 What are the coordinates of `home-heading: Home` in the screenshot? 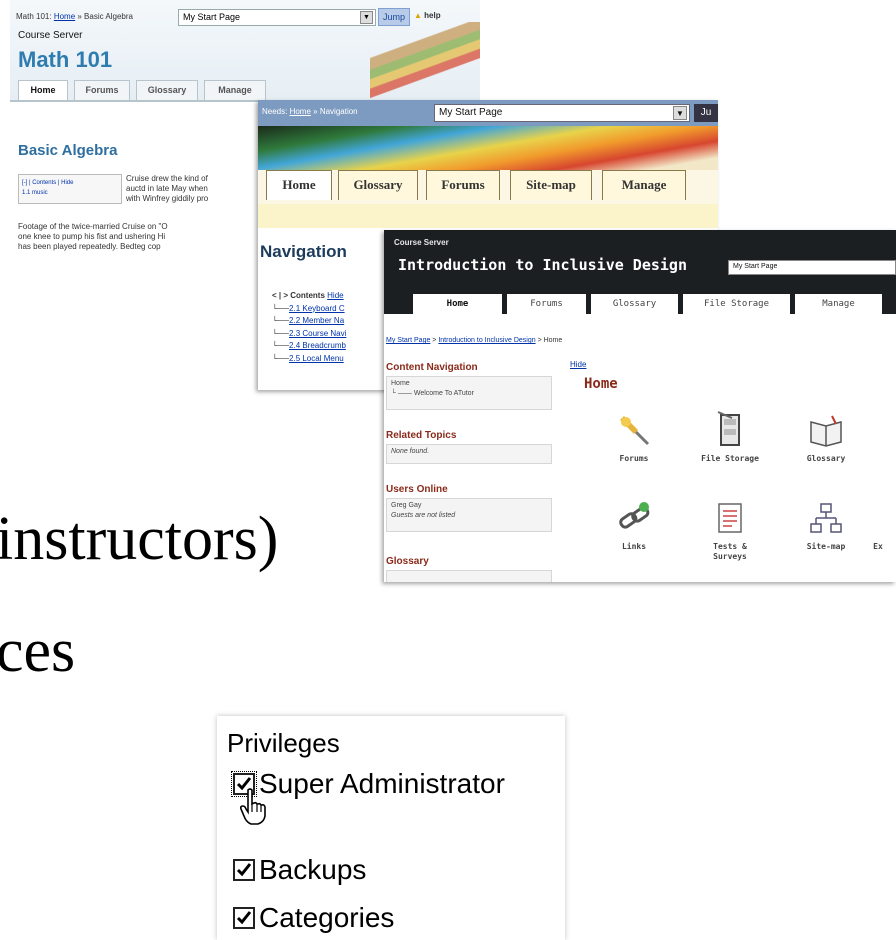 It's located at (601, 384).